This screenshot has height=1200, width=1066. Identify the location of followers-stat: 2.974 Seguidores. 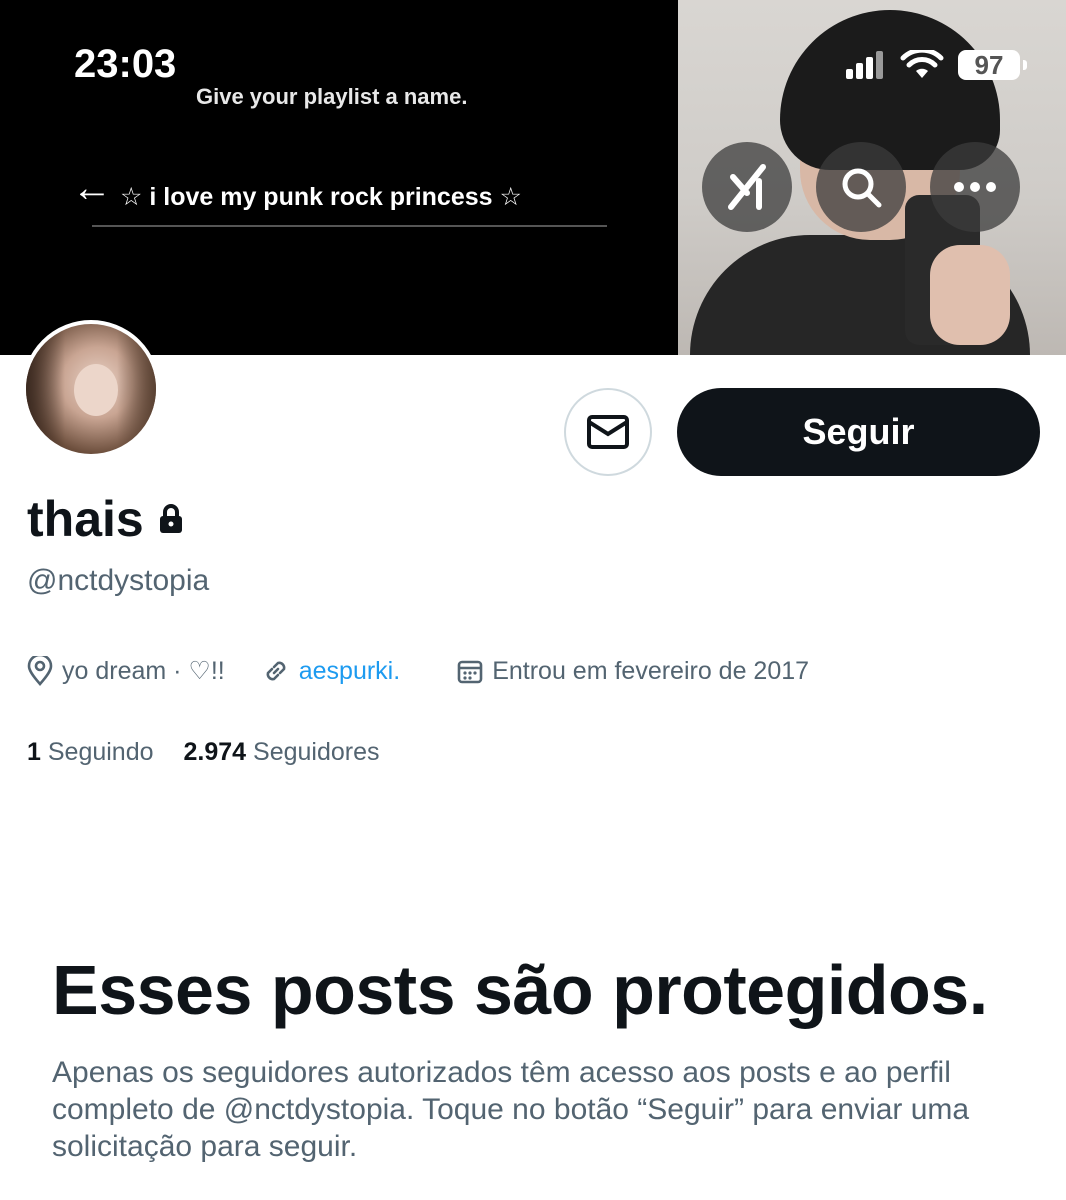
(282, 752).